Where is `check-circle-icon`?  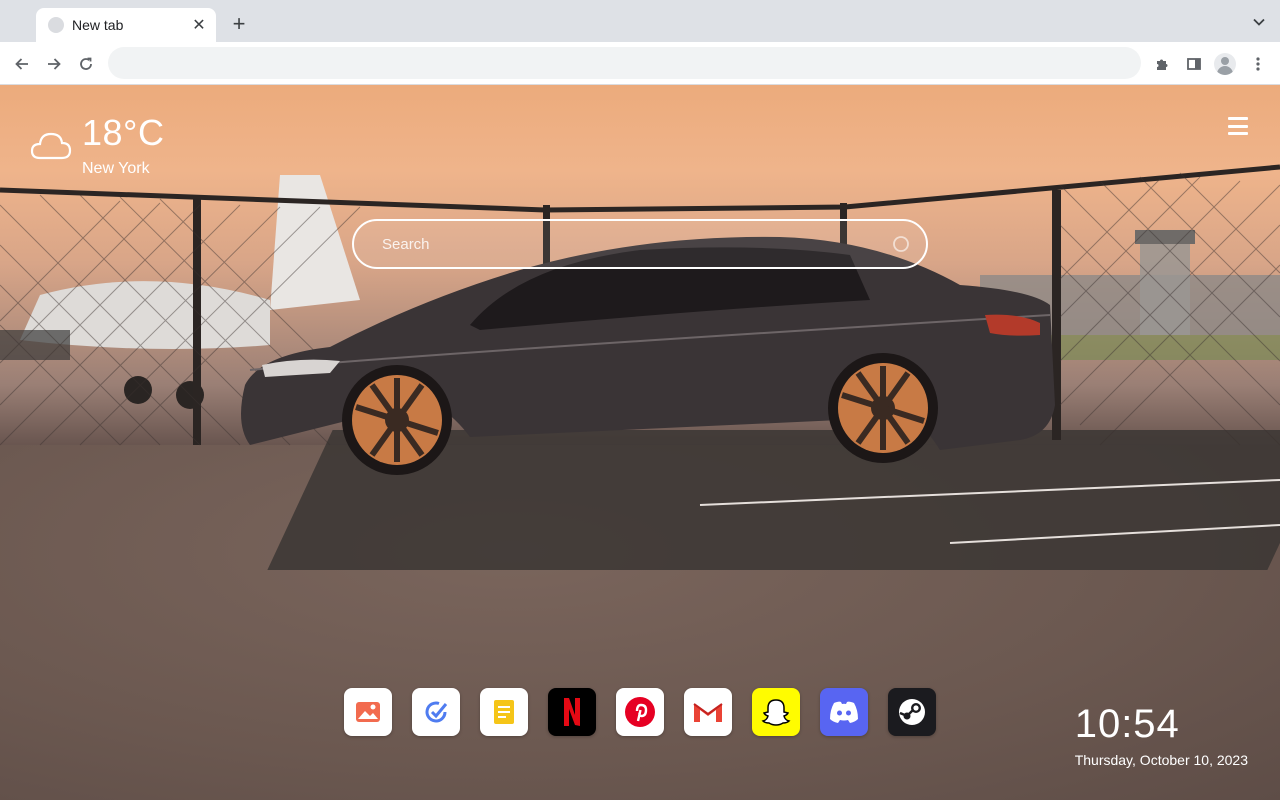 check-circle-icon is located at coordinates (436, 712).